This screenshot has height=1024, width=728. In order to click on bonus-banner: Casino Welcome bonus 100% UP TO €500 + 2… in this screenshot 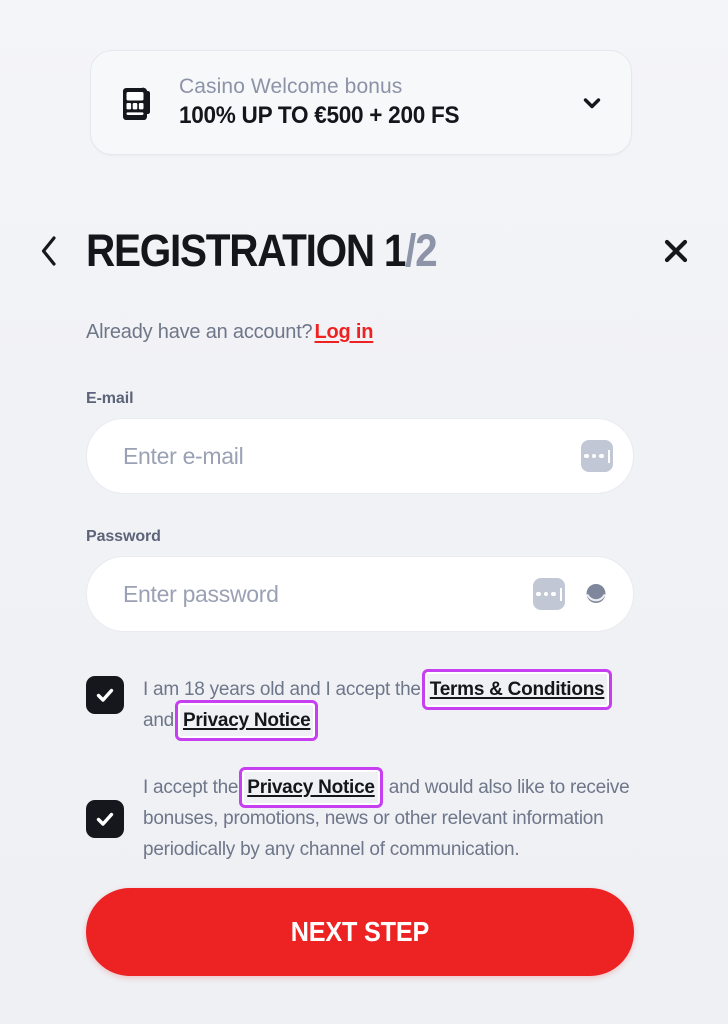, I will do `click(361, 102)`.